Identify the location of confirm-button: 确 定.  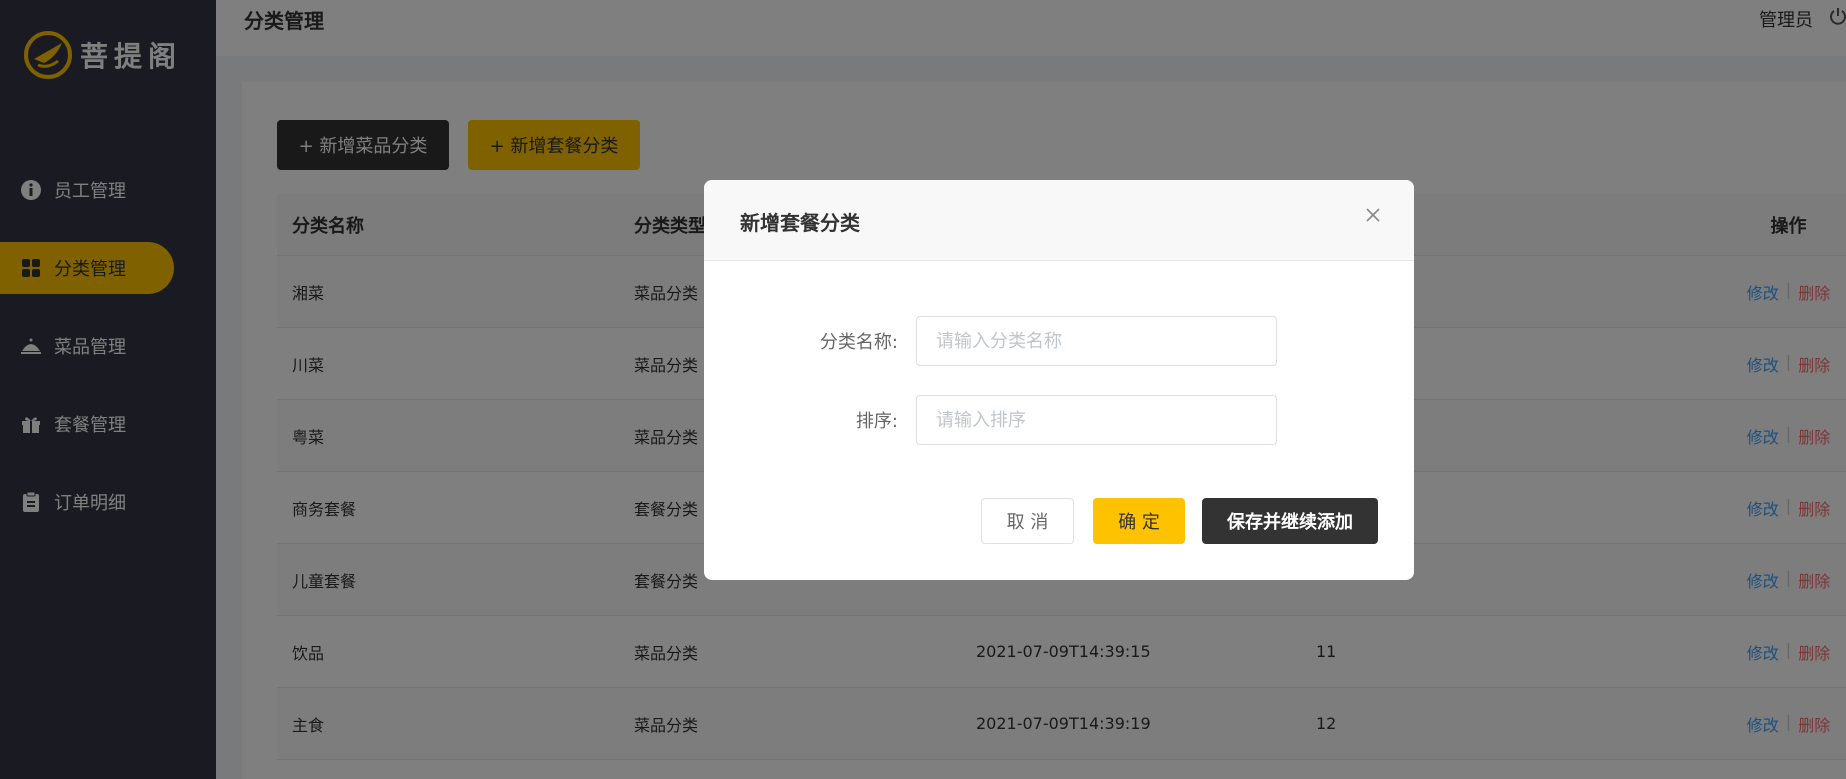
(1139, 521).